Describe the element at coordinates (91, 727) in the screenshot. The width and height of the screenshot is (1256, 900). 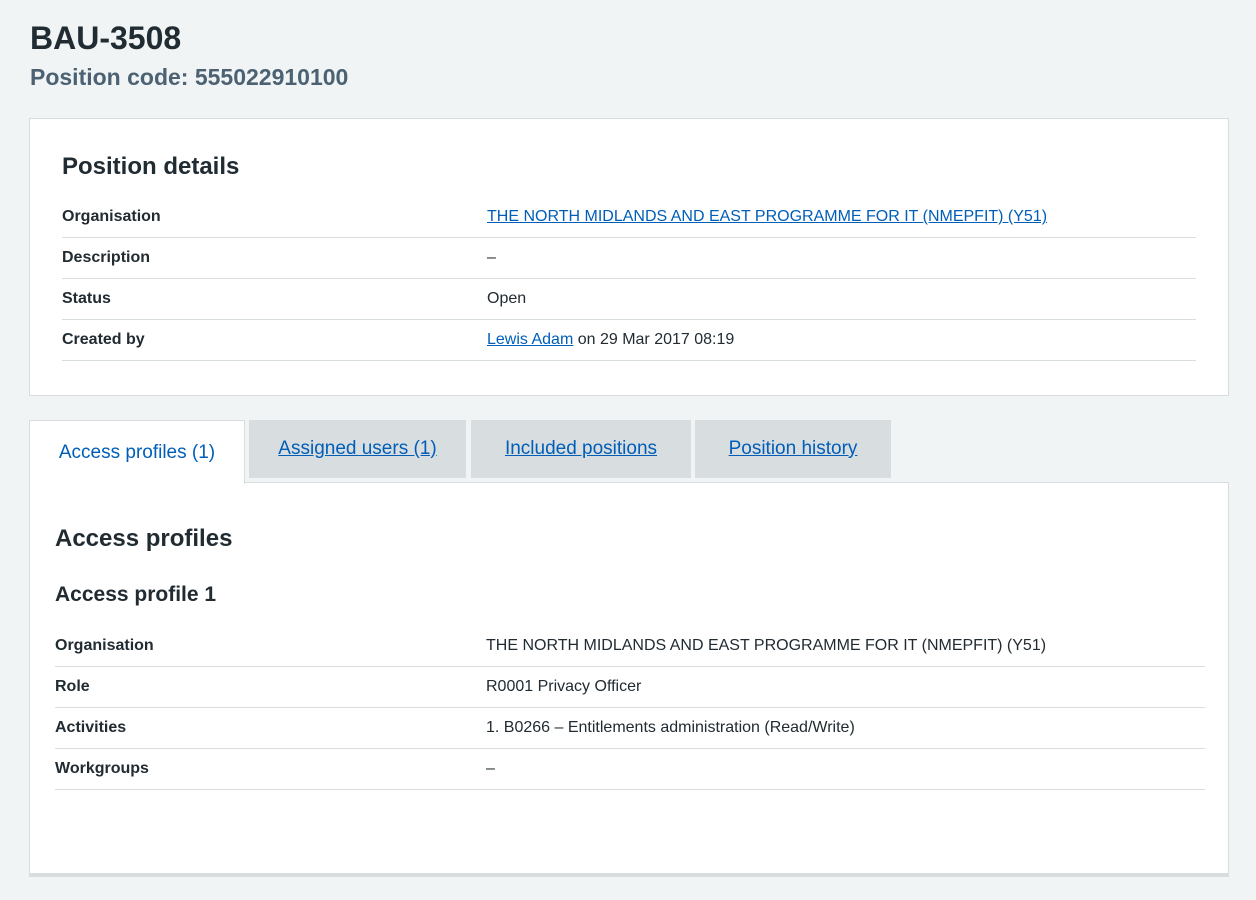
I see `summary-key: Activities` at that location.